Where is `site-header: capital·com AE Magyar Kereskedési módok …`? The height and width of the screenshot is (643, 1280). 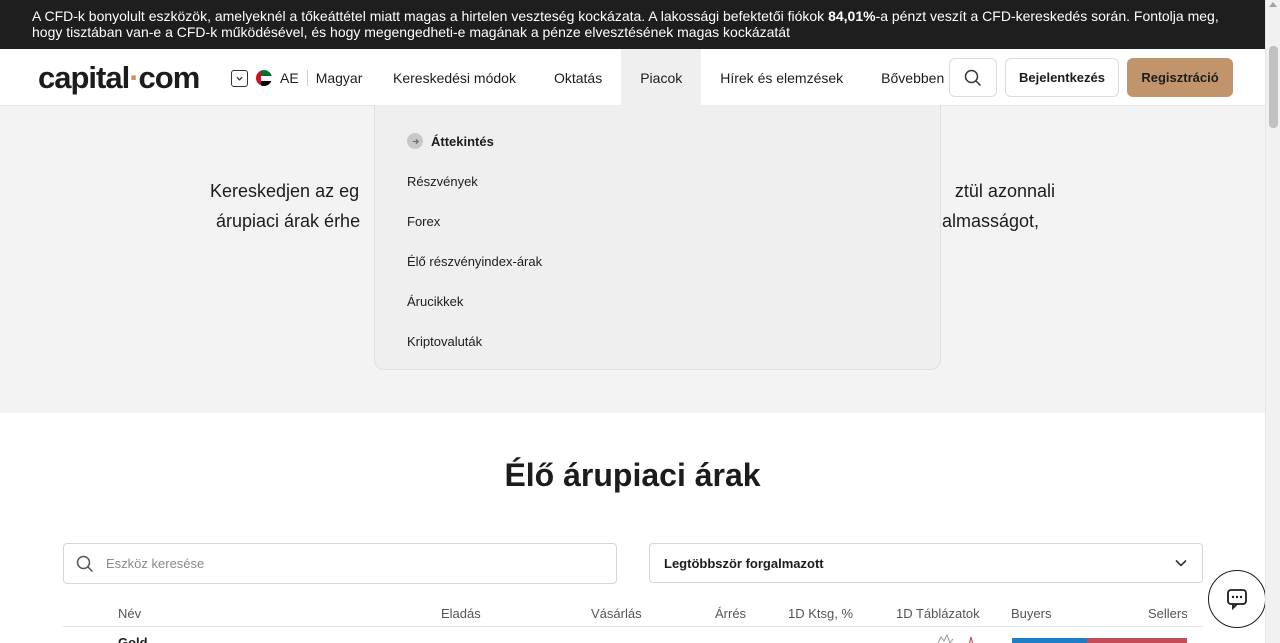 site-header: capital·com AE Magyar Kereskedési módok … is located at coordinates (632, 77).